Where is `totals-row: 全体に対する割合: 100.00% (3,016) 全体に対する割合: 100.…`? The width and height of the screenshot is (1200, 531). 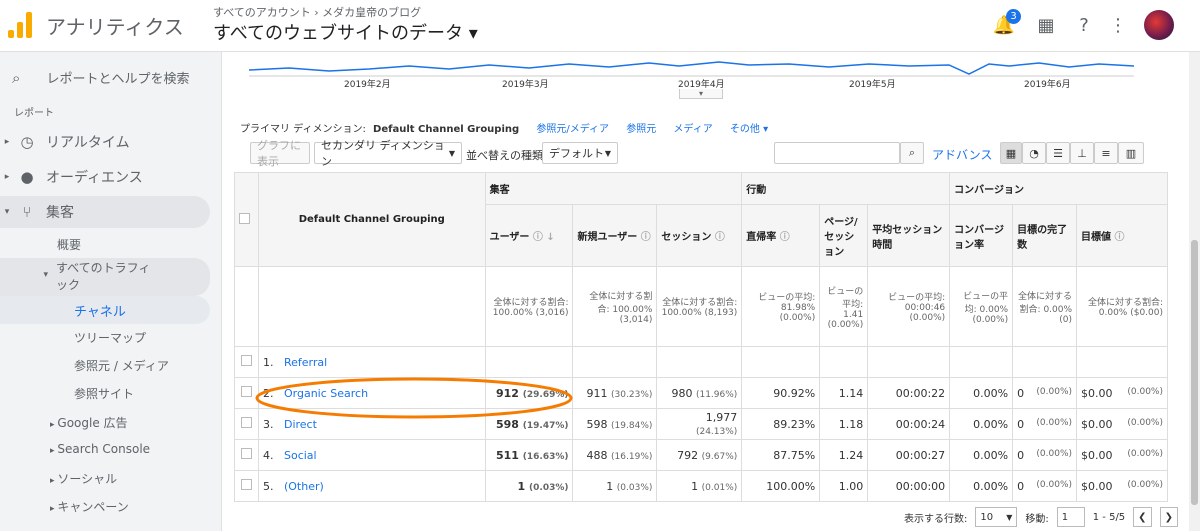 totals-row: 全体に対する割合: 100.00% (3,016) 全体に対する割合: 100.… is located at coordinates (701, 306).